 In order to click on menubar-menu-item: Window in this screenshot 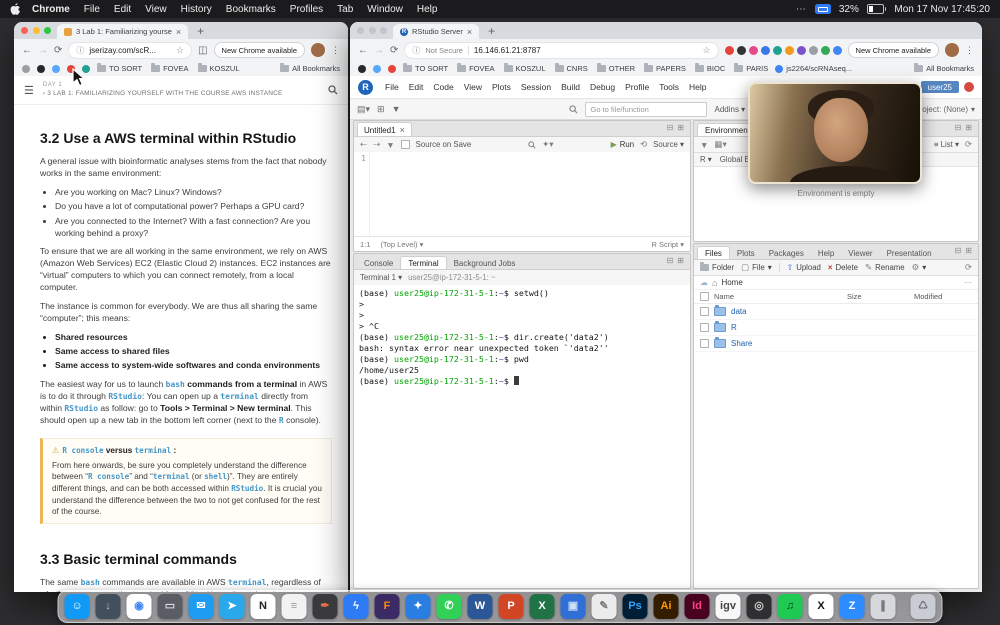, I will do `click(385, 9)`.